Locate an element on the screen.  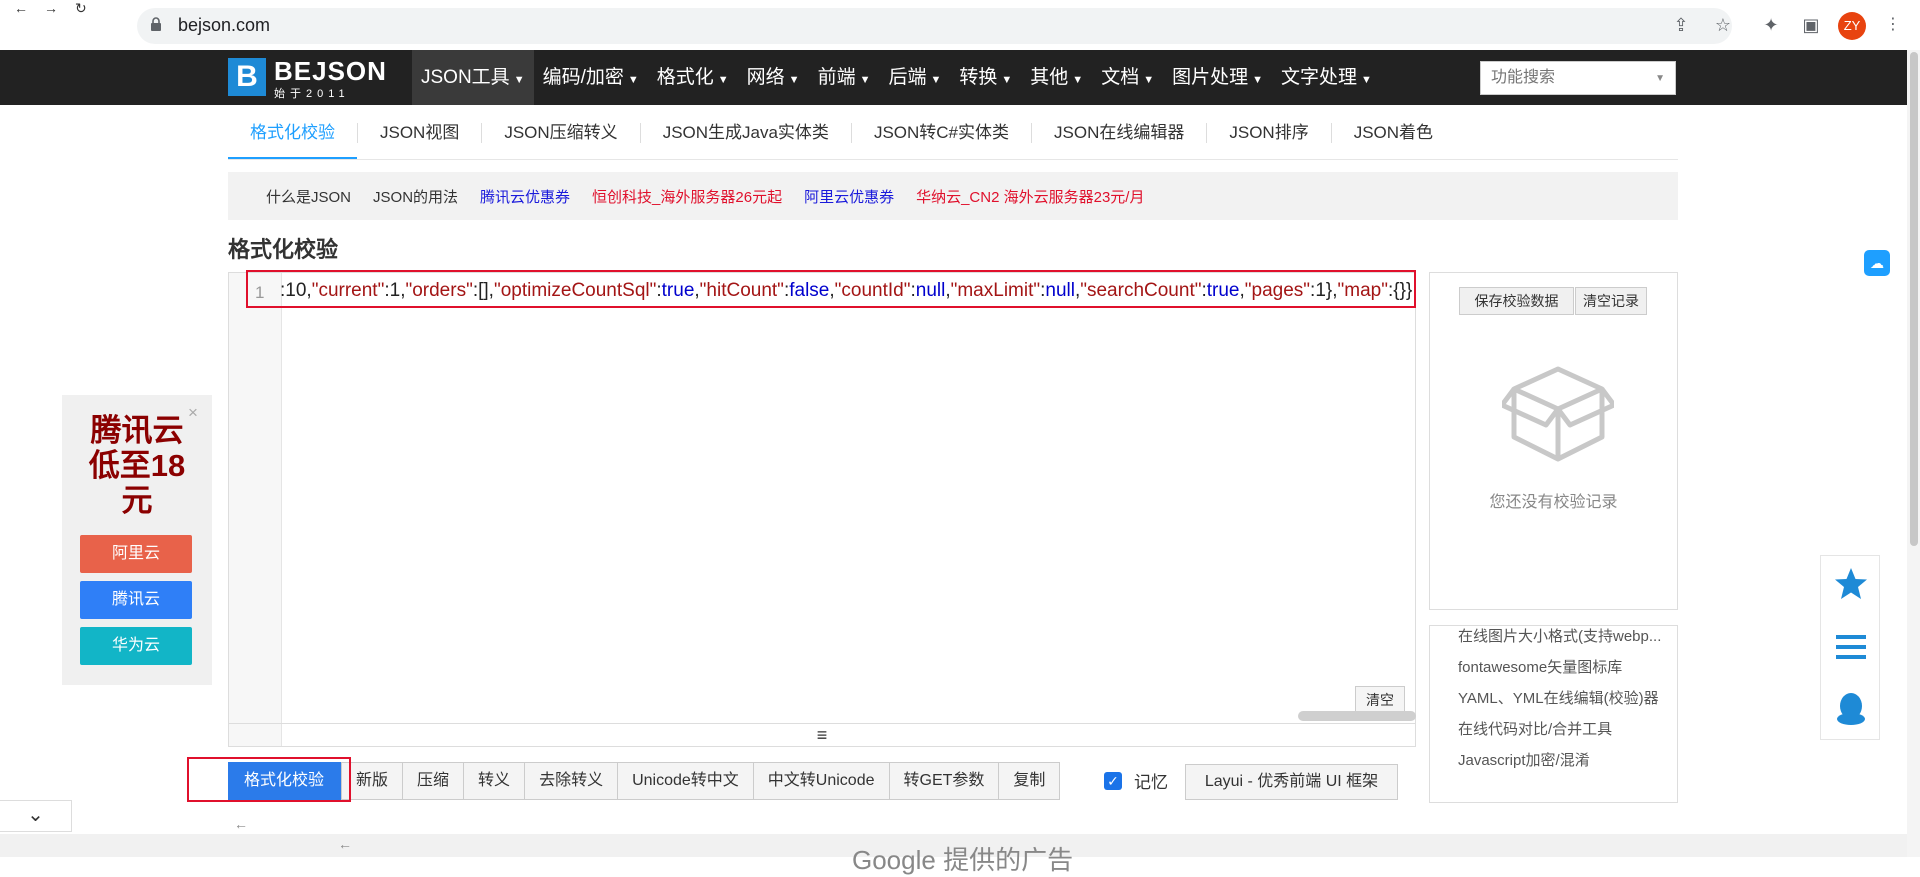
ad-button: 阿里云 is located at coordinates (136, 554).